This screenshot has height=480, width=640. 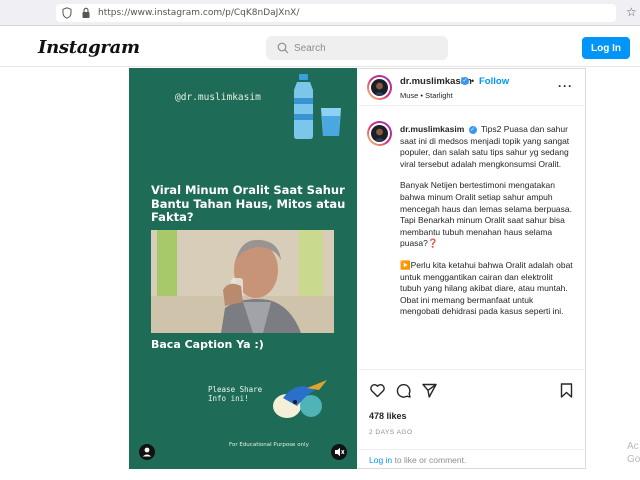 What do you see at coordinates (606, 48) in the screenshot?
I see `login-button: Log In` at bounding box center [606, 48].